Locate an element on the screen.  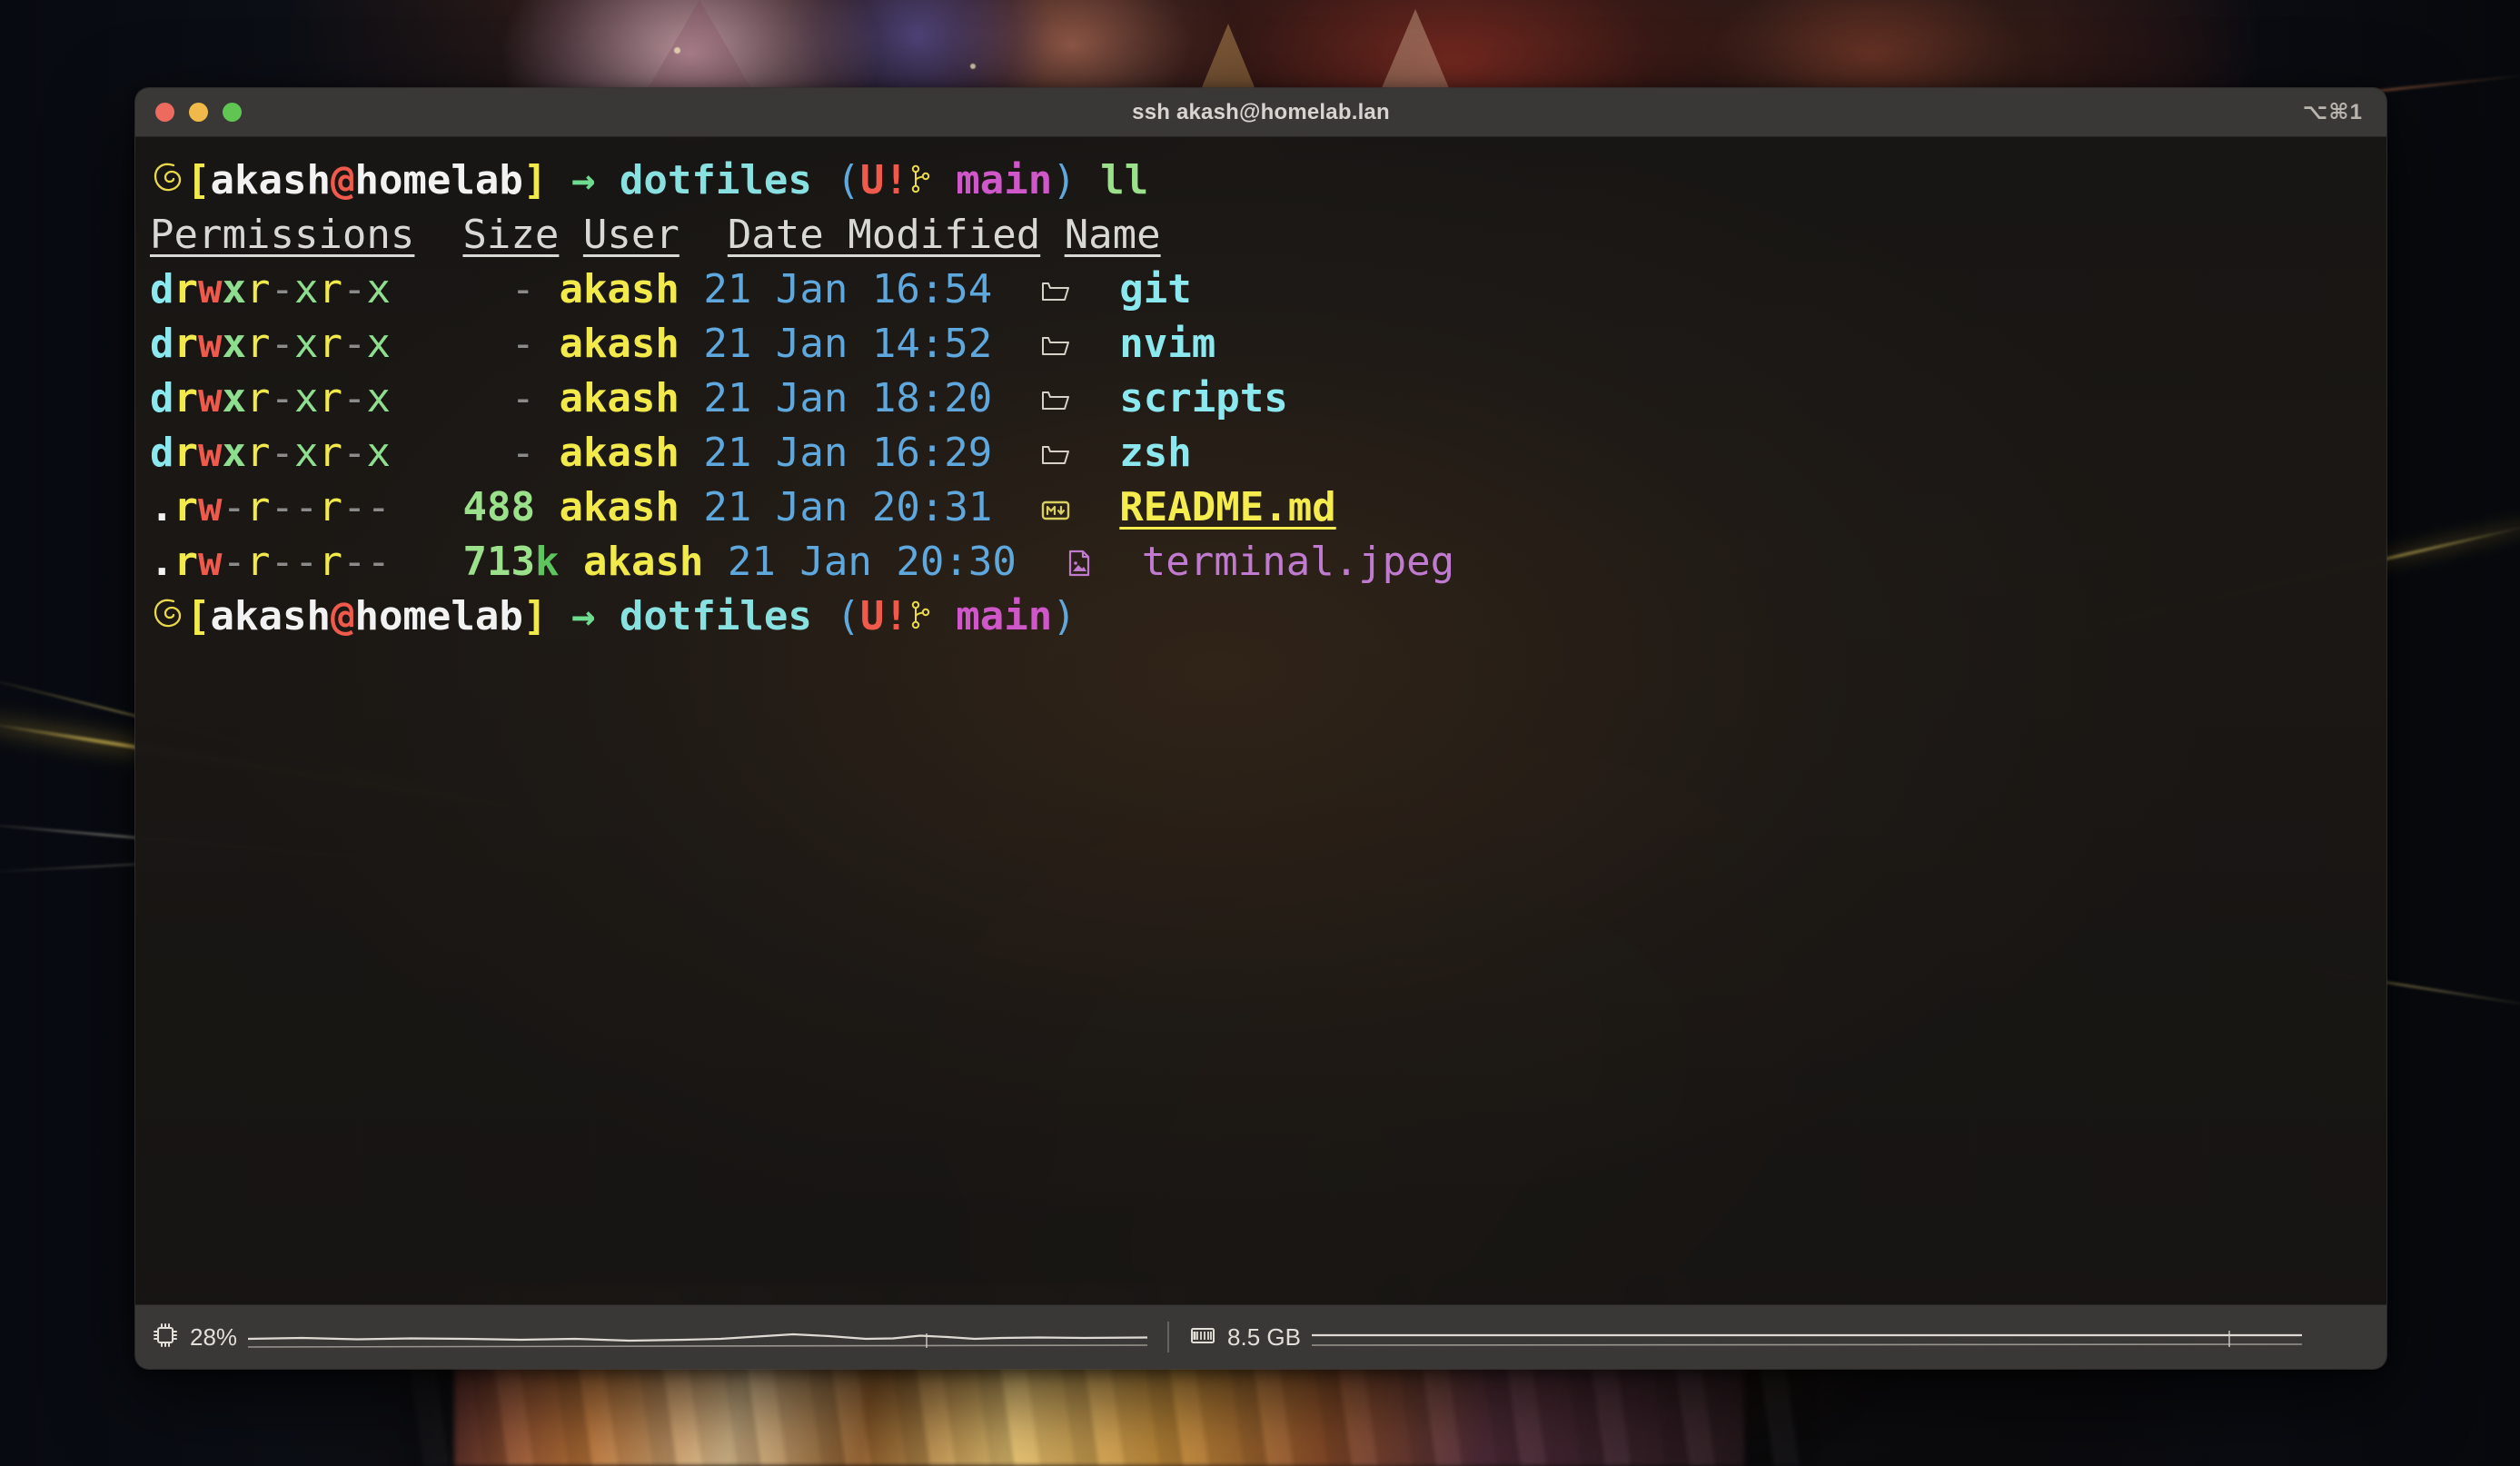
prompt-line-command: [akash@homelab] → dotfiles (U! main) ll is located at coordinates (1260, 181).